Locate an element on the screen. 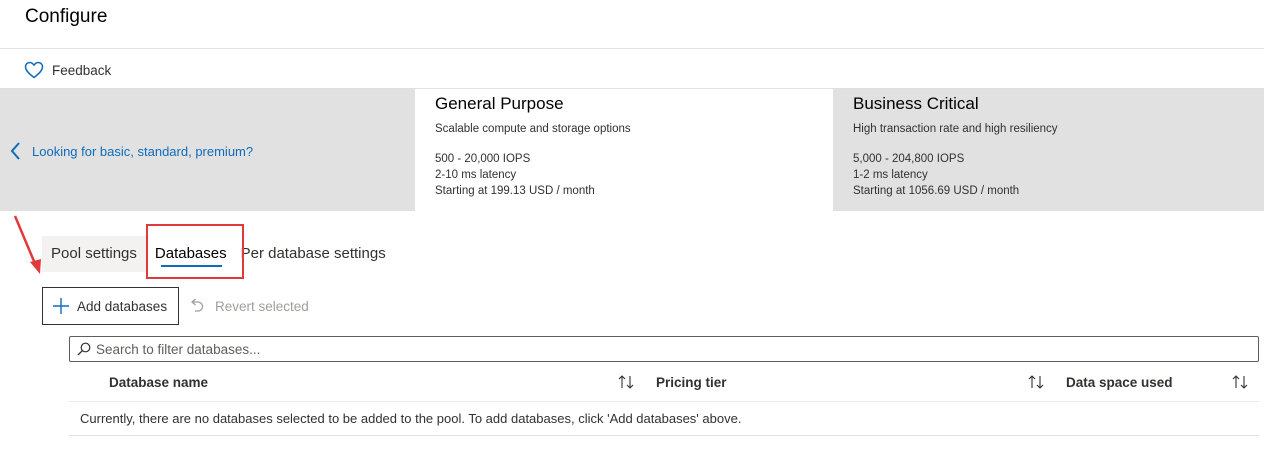  tier-name: Business Critical is located at coordinates (916, 103).